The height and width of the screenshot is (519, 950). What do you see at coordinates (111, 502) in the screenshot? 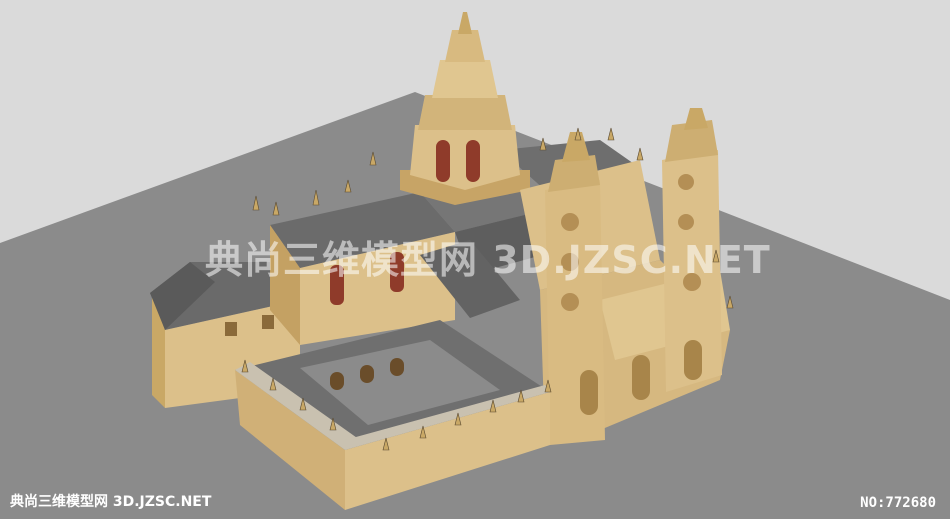
I see `site-label: 典尚三维模型网 3D.JZSC.NET` at bounding box center [111, 502].